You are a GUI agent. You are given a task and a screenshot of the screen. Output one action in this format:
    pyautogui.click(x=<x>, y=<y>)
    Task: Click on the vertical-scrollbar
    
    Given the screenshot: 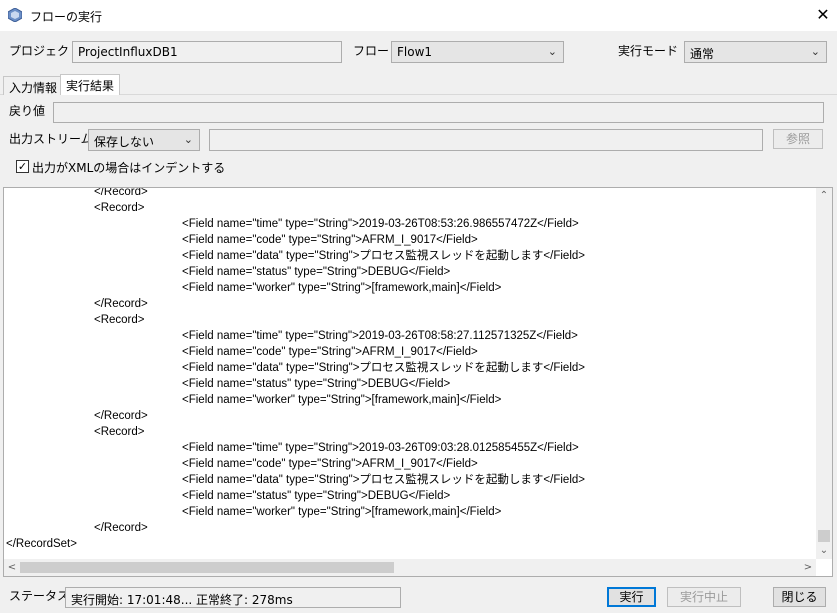 What is the action you would take?
    pyautogui.click(x=824, y=373)
    